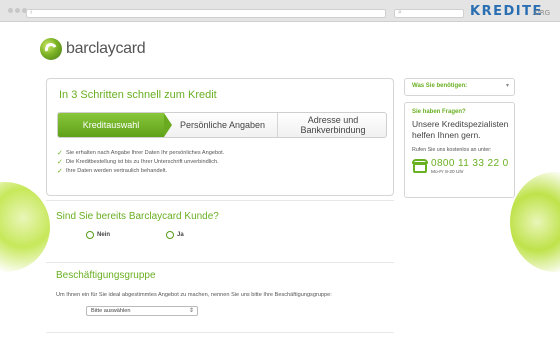 The width and height of the screenshot is (560, 342). I want to click on phone-hours: Mo-Fr 8-20 Uhr, so click(447, 172).